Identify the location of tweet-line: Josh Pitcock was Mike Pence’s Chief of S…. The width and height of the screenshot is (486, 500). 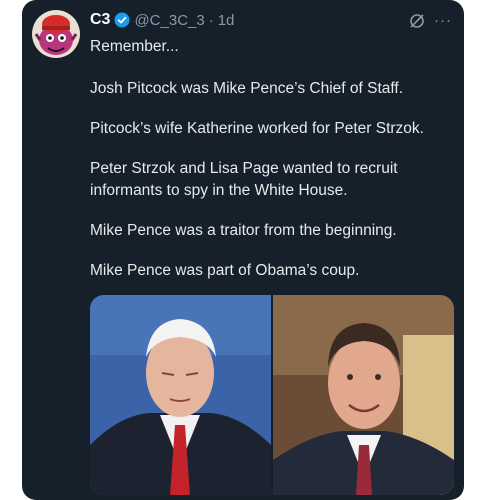
(247, 88).